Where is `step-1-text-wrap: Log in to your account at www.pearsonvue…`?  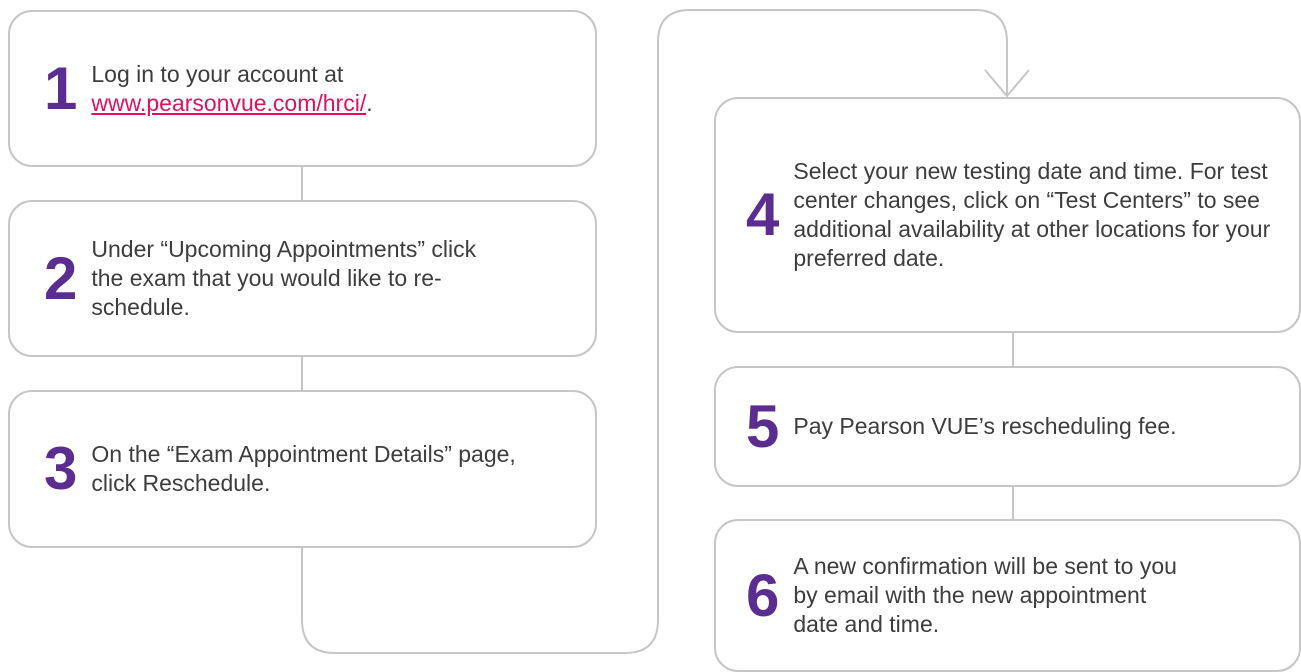 step-1-text-wrap: Log in to your account at www.pearsonvue… is located at coordinates (231, 89).